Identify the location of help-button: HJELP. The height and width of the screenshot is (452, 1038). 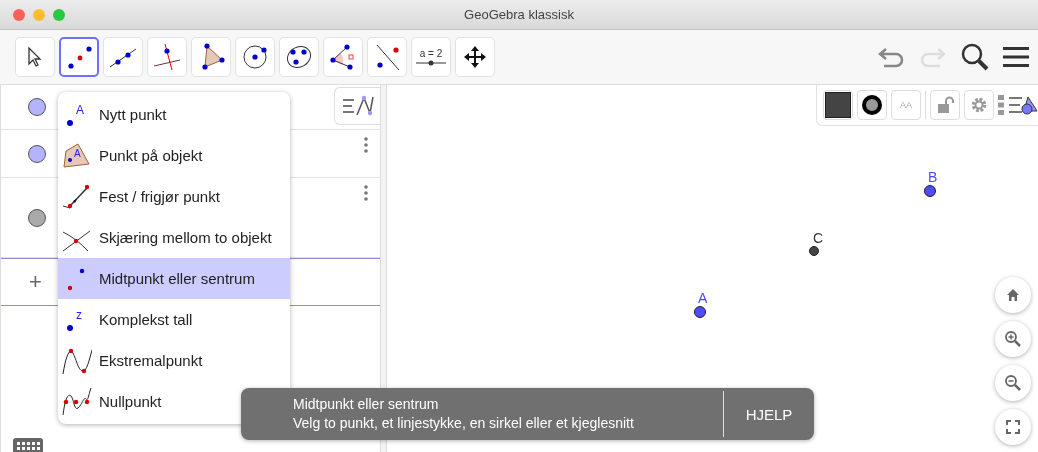
(769, 414).